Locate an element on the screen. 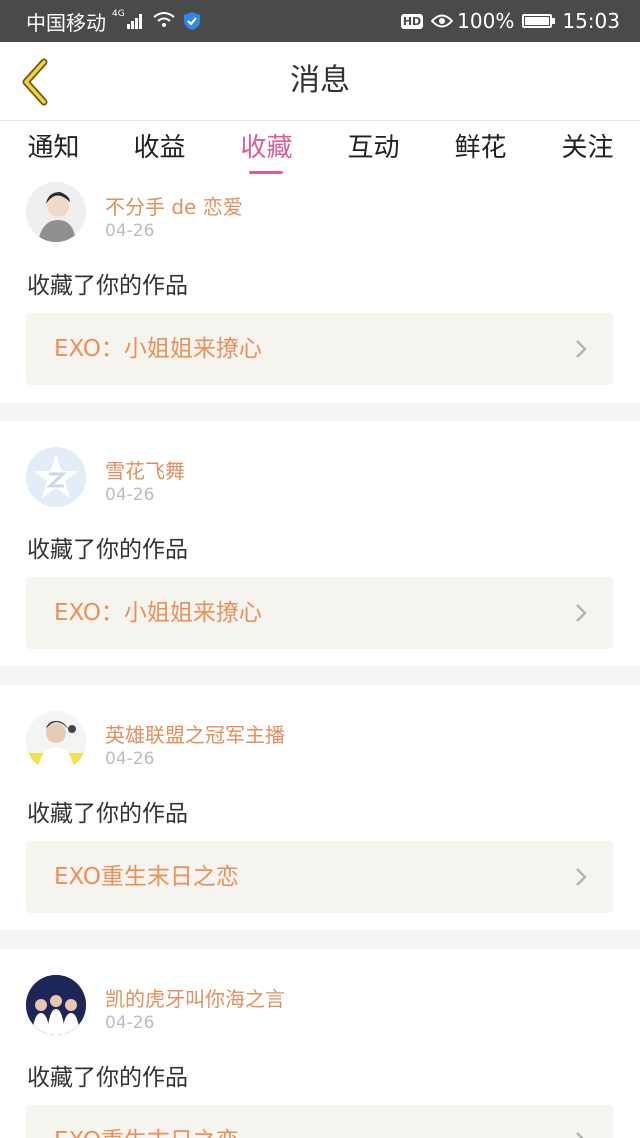  wifi-icon is located at coordinates (164, 21).